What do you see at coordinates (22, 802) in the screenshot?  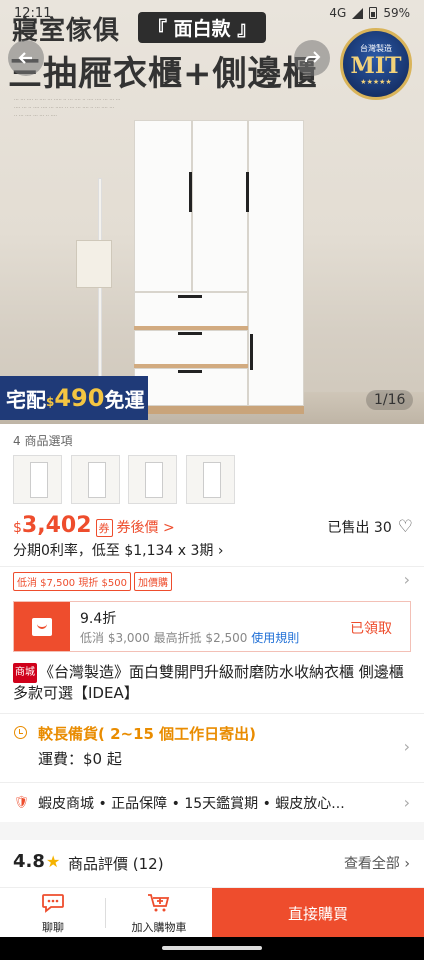 I see `shield-icon: 🛡` at bounding box center [22, 802].